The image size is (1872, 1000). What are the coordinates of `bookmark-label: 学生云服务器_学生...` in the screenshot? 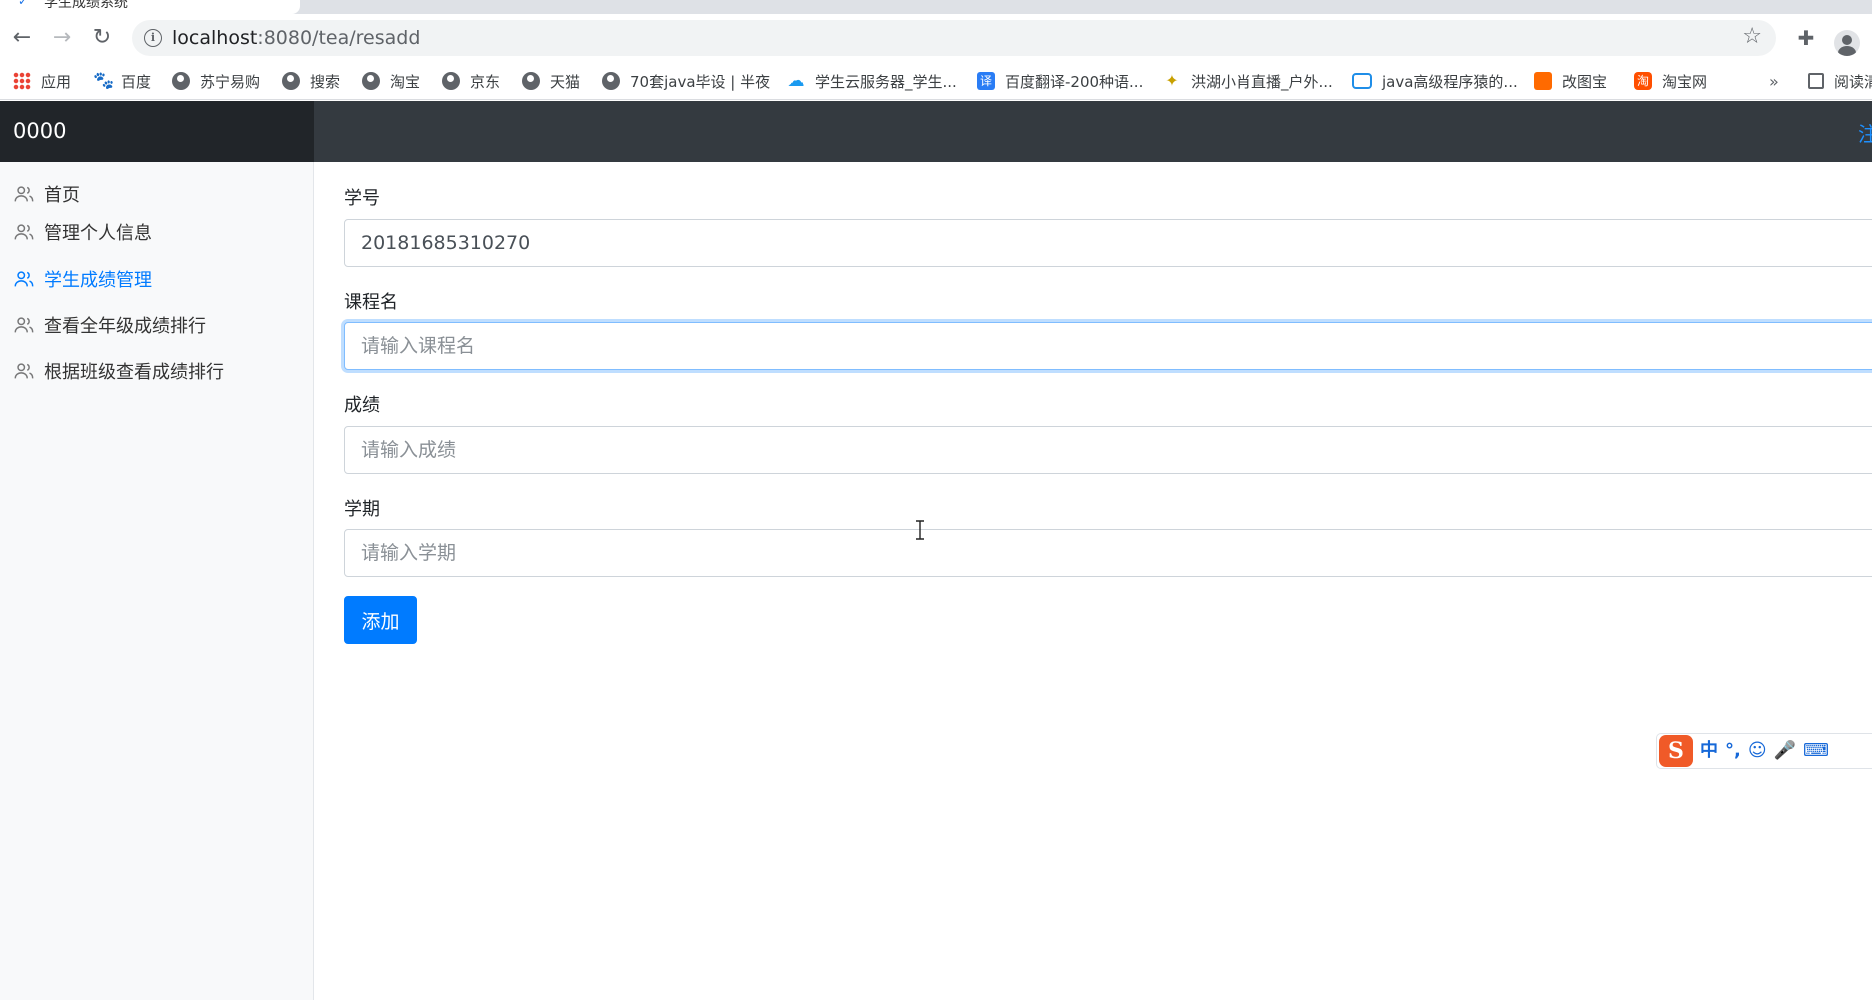 It's located at (886, 81).